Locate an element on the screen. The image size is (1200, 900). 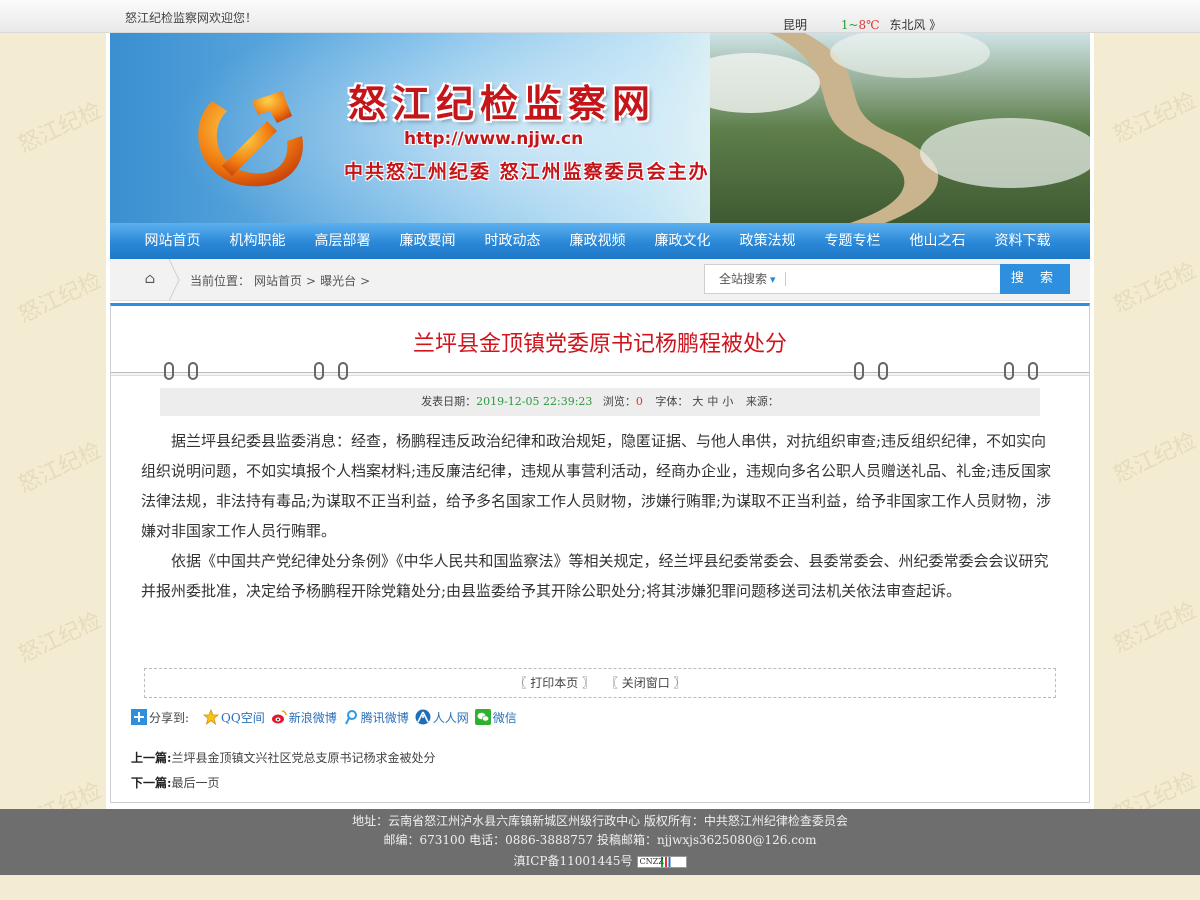
share-tencent-weibo: 腾讯微博 is located at coordinates (376, 717).